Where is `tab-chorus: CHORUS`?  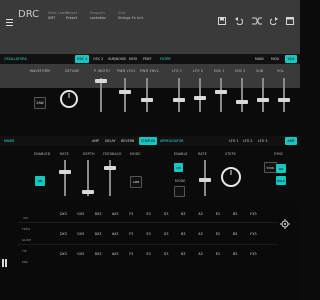 tab-chorus: CHORUS is located at coordinates (148, 141).